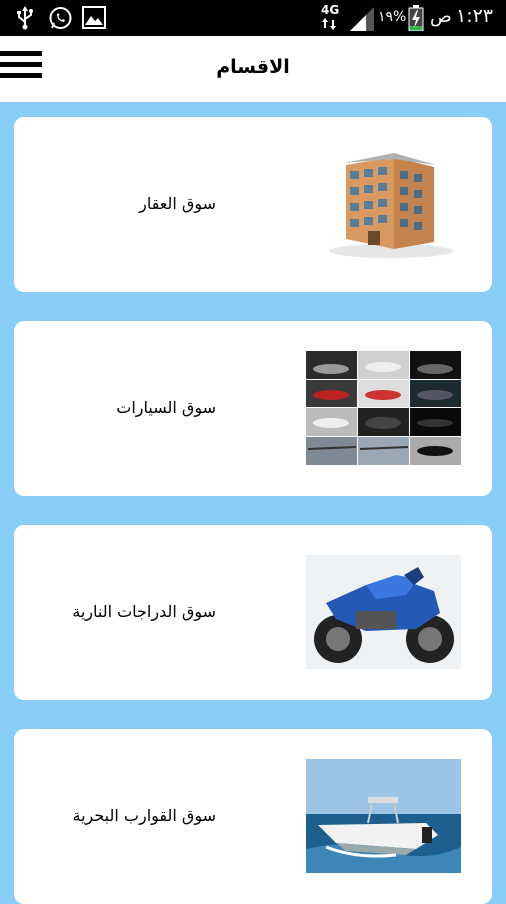 The height and width of the screenshot is (904, 506). I want to click on building-image, so click(383, 204).